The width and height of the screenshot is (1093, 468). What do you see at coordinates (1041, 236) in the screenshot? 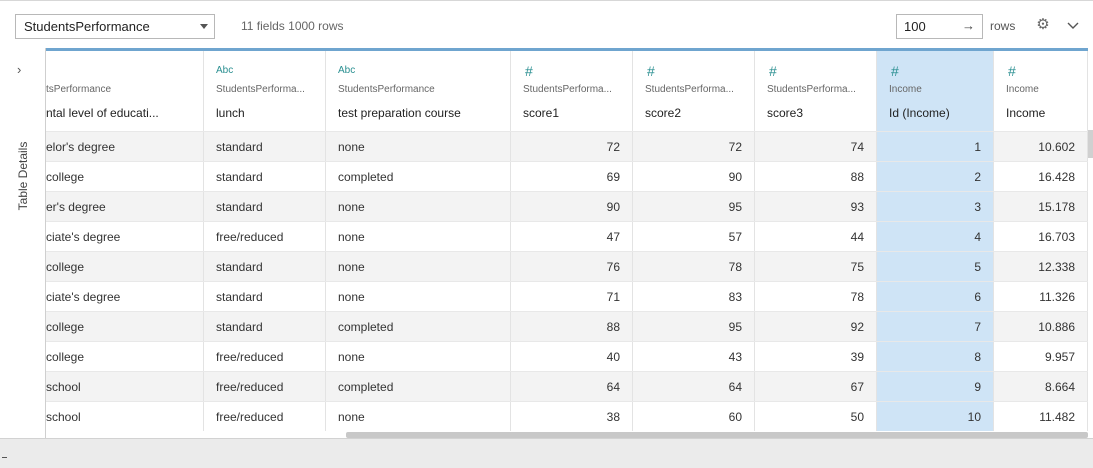
I see `table-cell: 16.703` at bounding box center [1041, 236].